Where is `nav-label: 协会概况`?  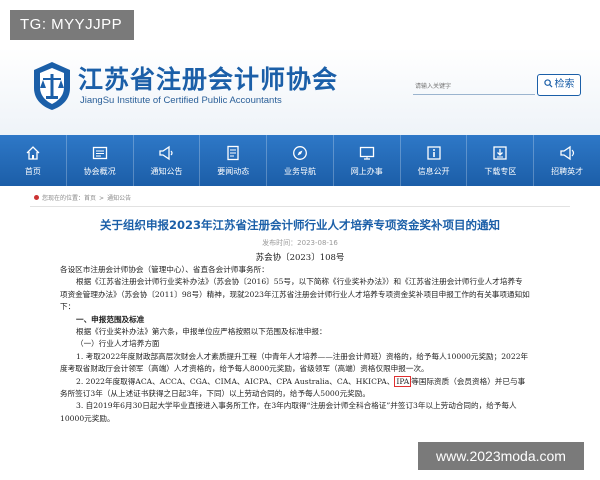
nav-label: 协会概况 is located at coordinates (99, 171).